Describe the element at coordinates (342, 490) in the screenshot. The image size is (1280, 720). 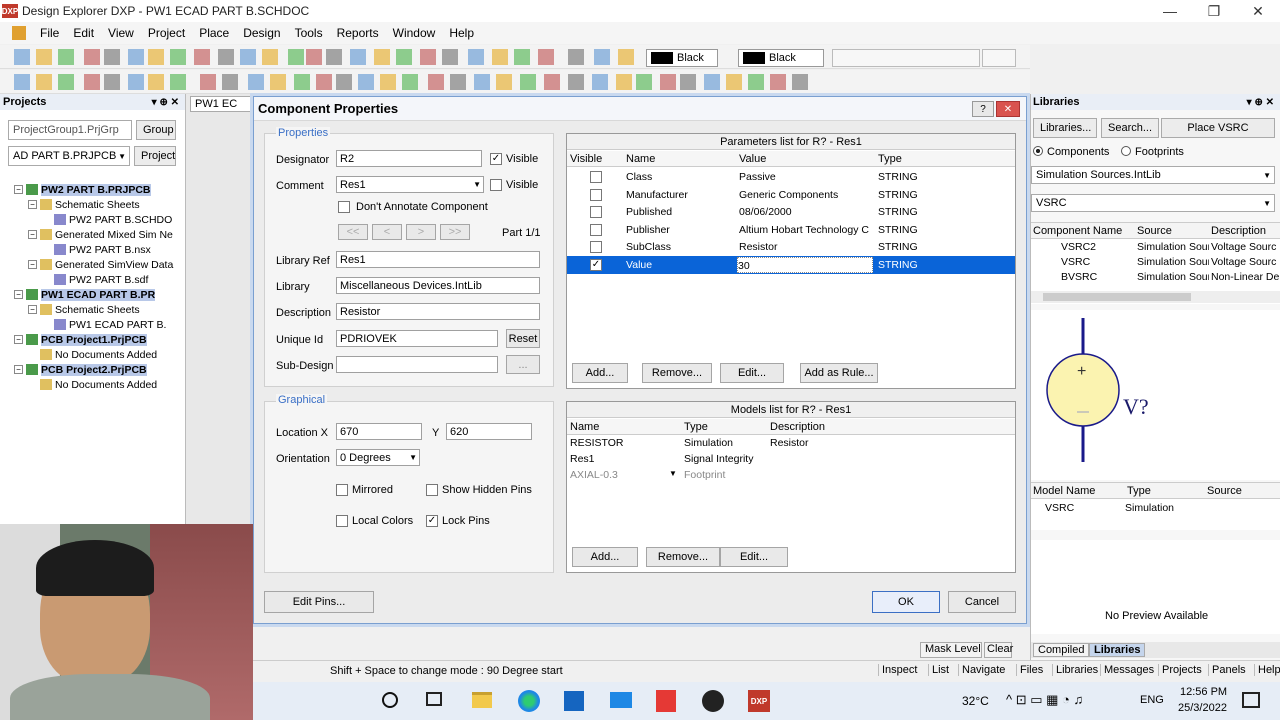
I see `mirrored-checkbox` at that location.